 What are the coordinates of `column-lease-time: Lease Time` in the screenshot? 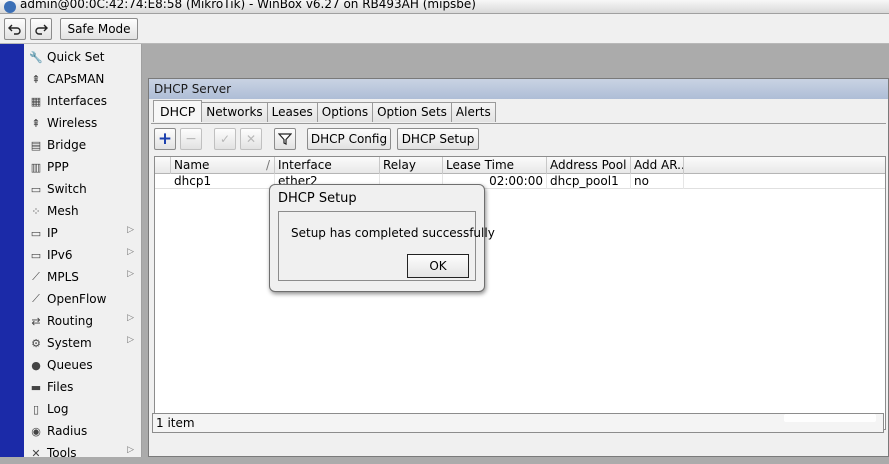 It's located at (495, 165).